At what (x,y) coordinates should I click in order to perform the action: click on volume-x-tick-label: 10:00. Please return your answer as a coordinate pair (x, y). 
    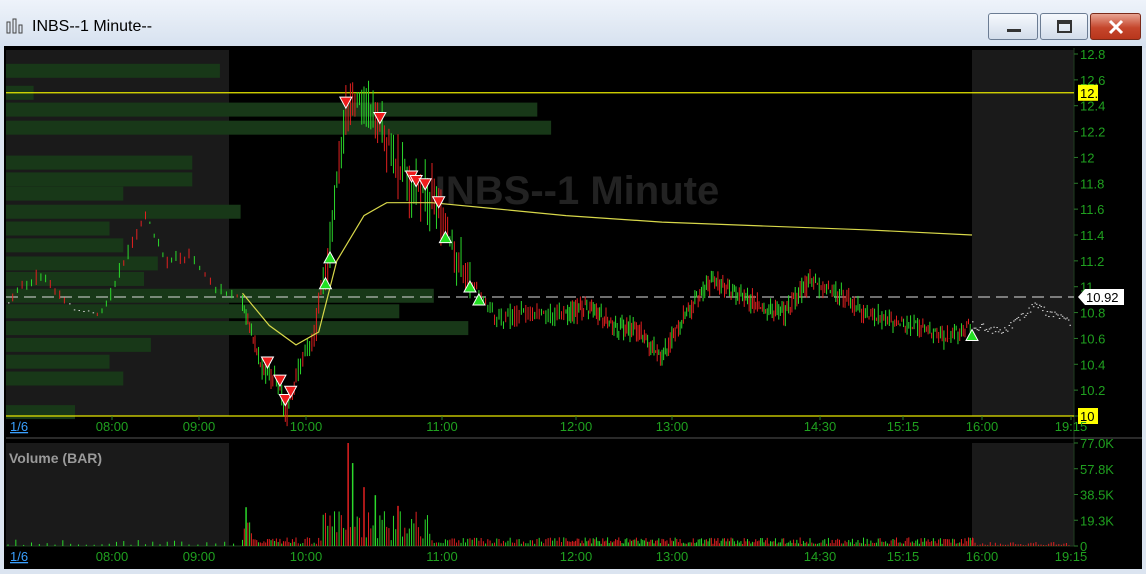
    Looking at the image, I should click on (306, 556).